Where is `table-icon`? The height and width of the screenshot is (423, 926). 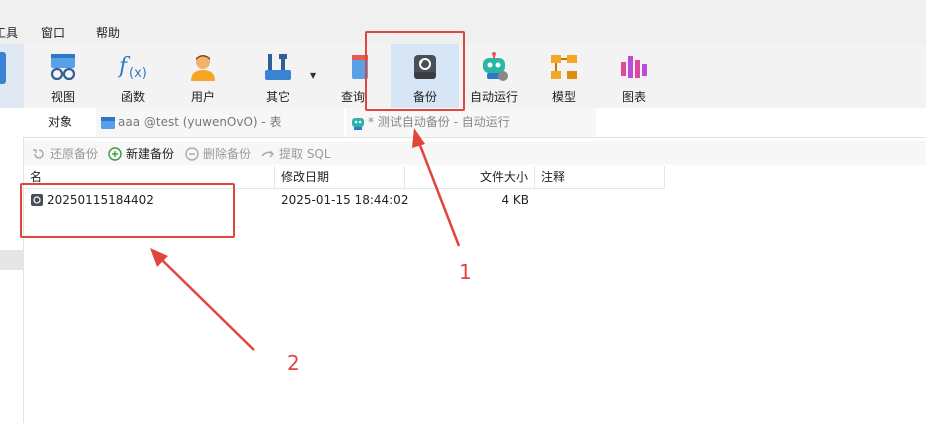
table-icon is located at coordinates (108, 123).